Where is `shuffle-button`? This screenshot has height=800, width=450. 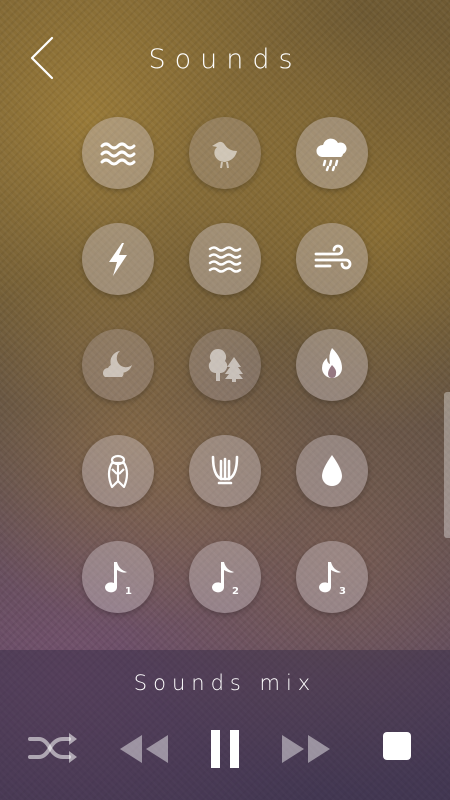
shuffle-button is located at coordinates (53, 750).